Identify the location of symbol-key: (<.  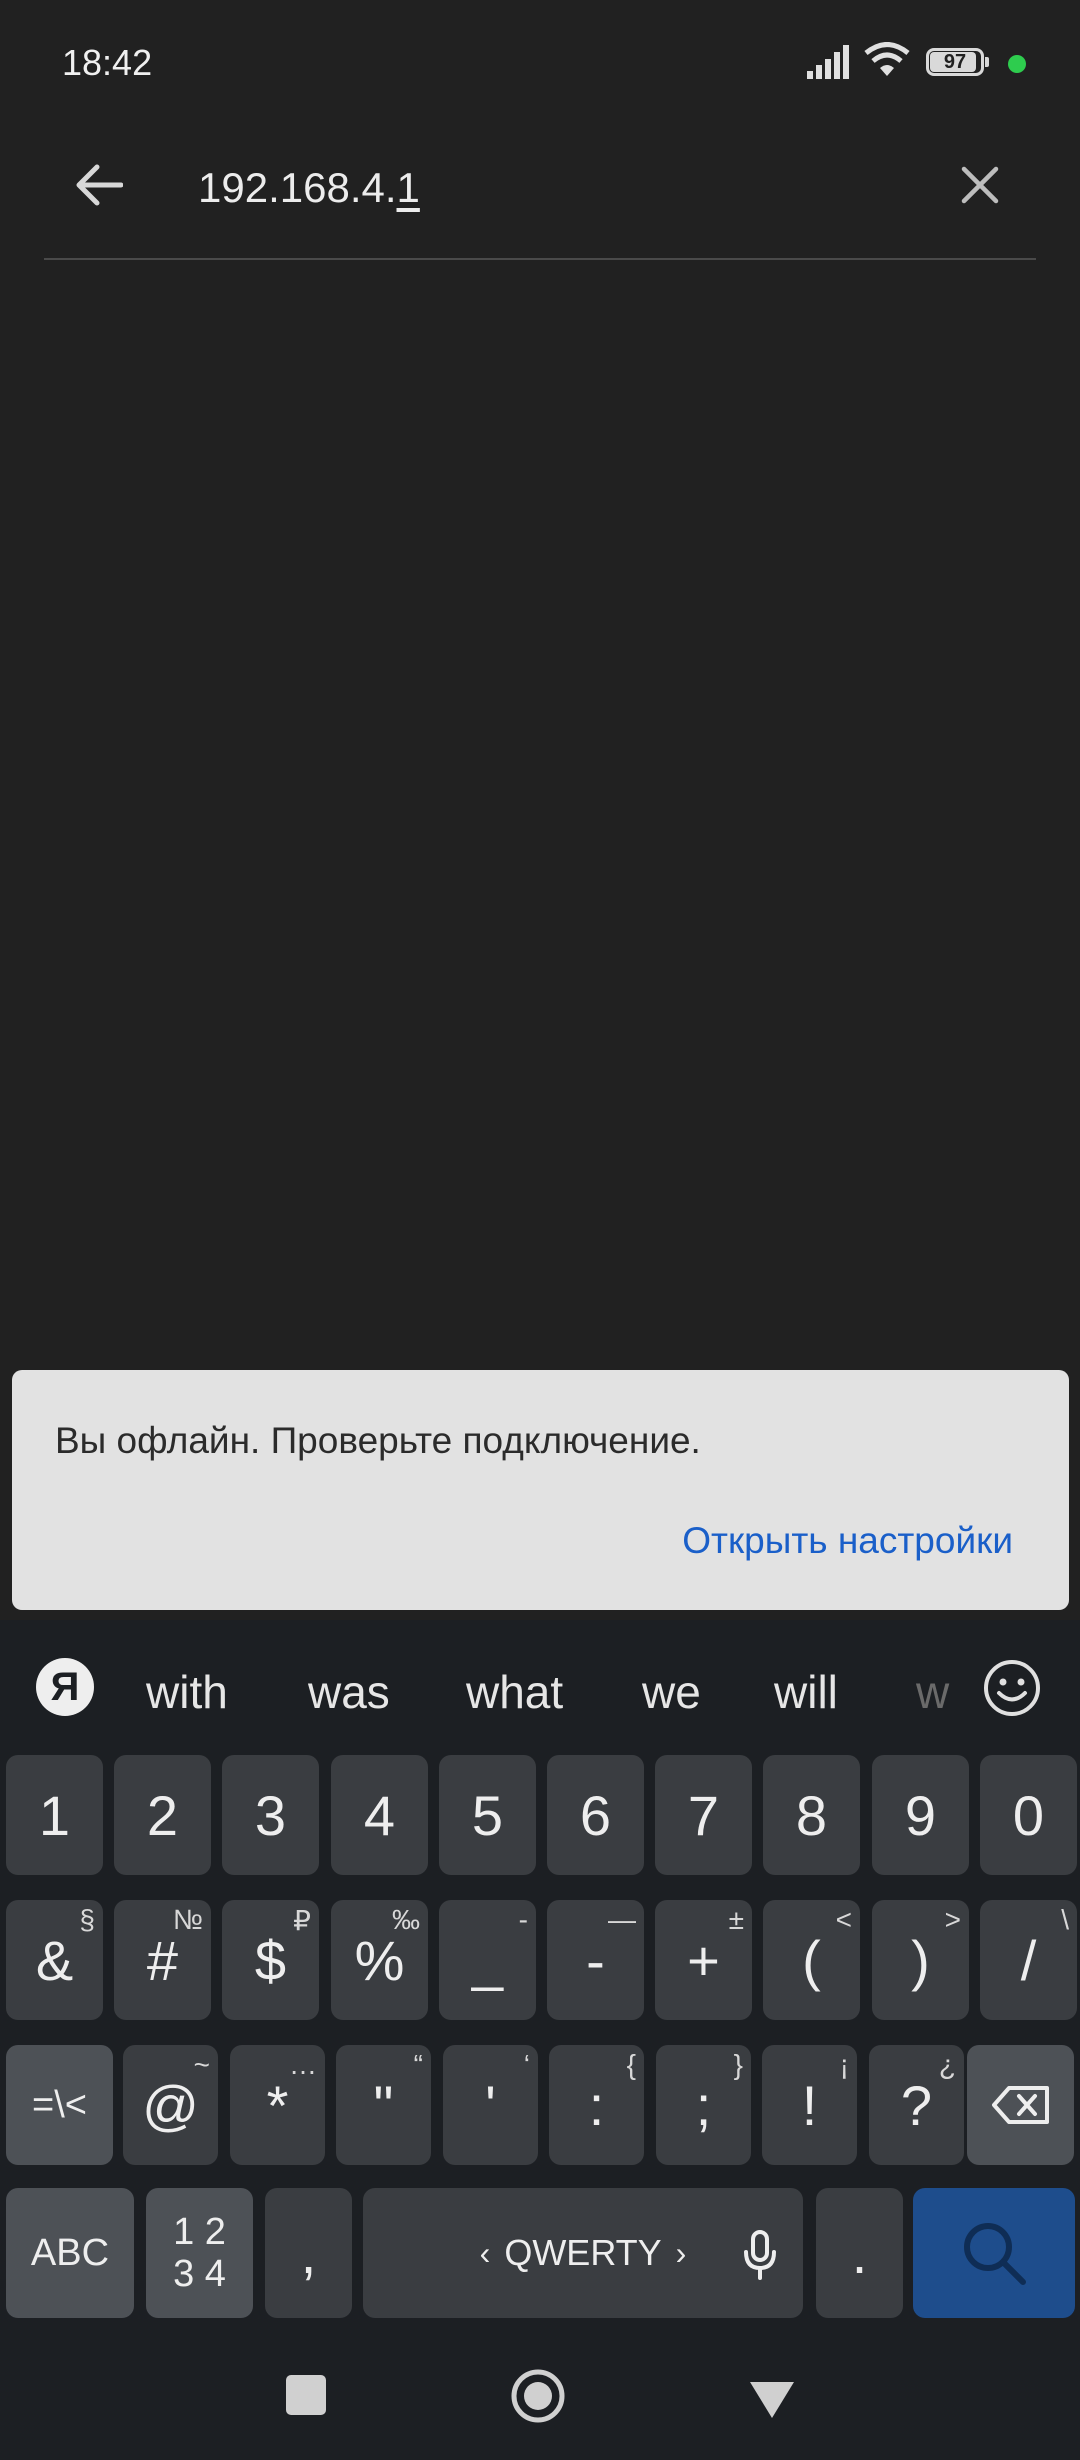
(811, 1960).